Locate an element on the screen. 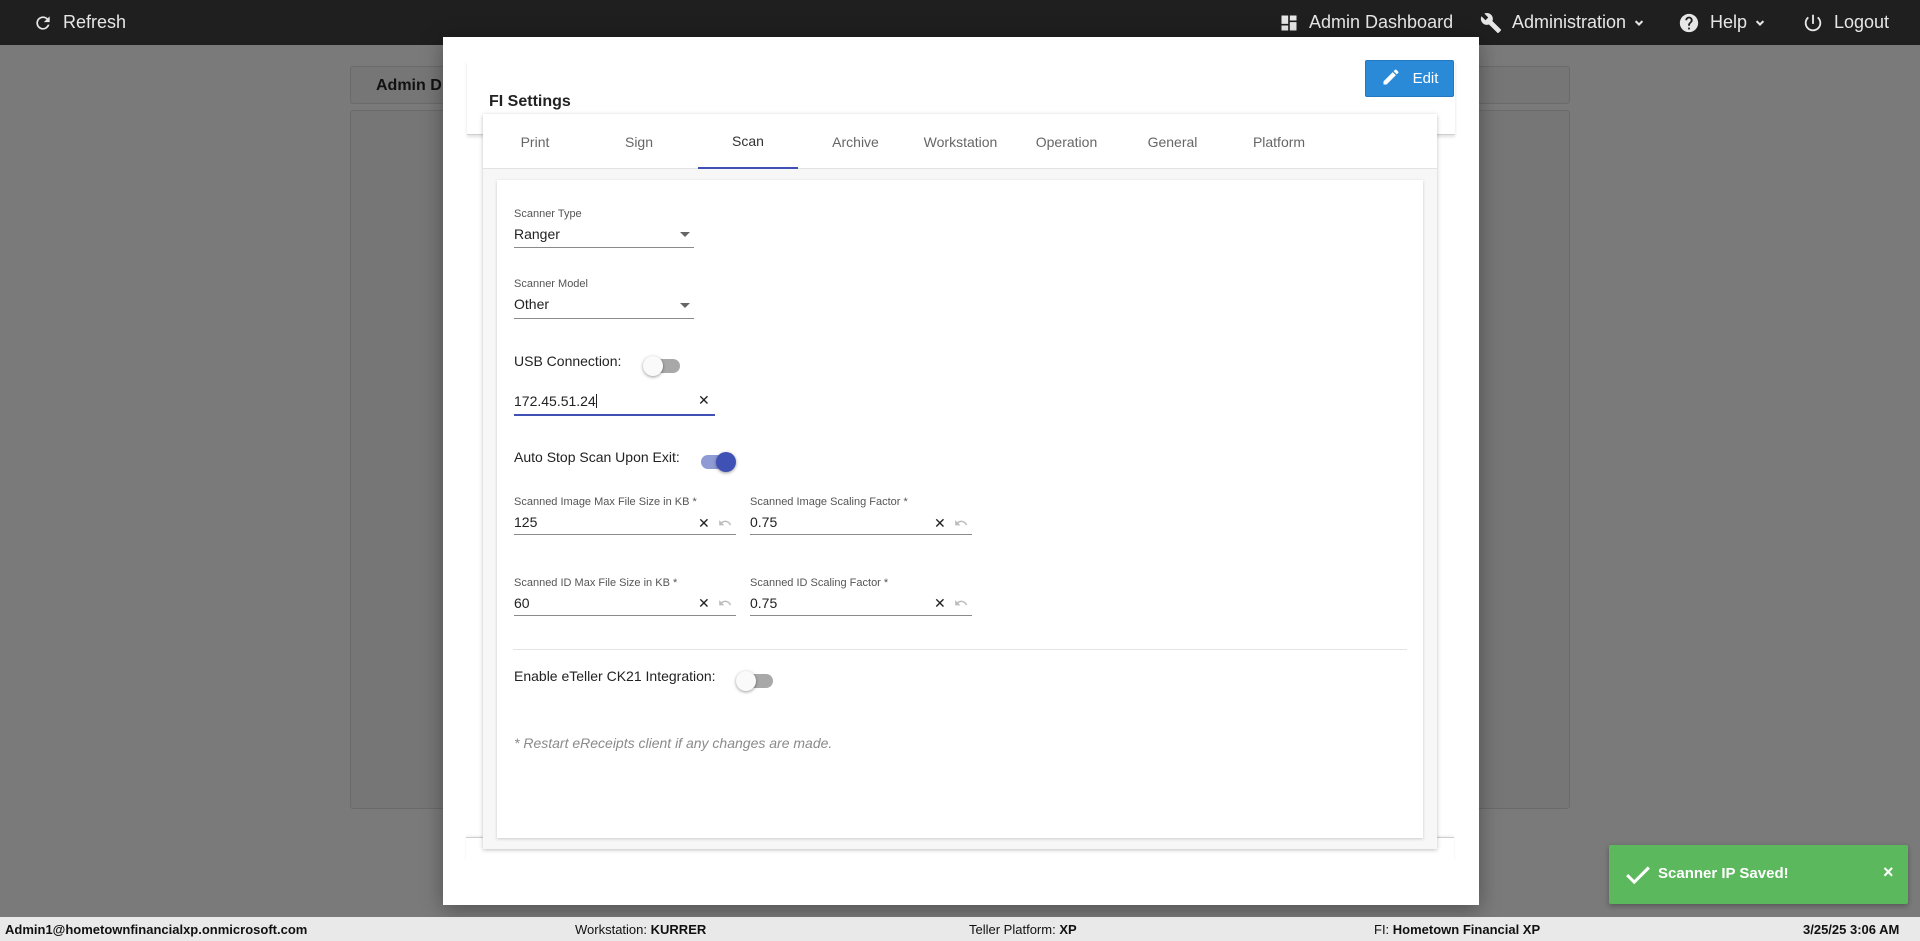 This screenshot has width=1920, height=941. close-icon: × is located at coordinates (1888, 872).